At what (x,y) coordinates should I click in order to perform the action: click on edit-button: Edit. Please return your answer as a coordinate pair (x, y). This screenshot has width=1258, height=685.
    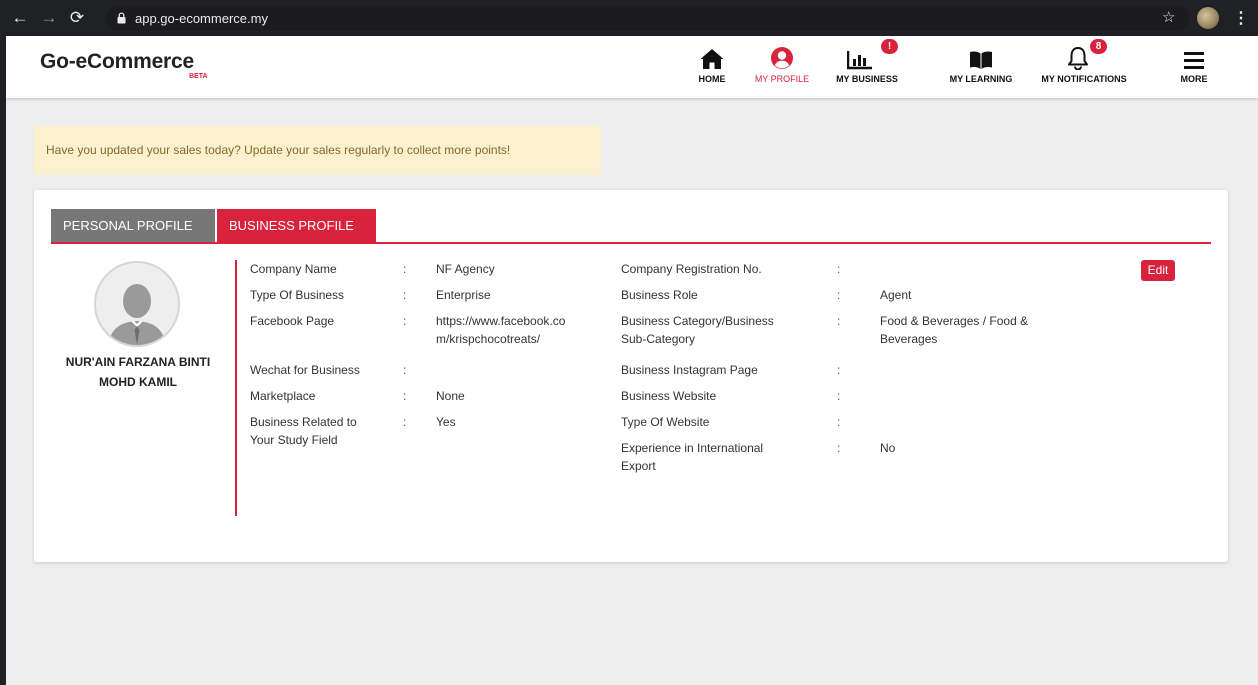
    Looking at the image, I should click on (1158, 270).